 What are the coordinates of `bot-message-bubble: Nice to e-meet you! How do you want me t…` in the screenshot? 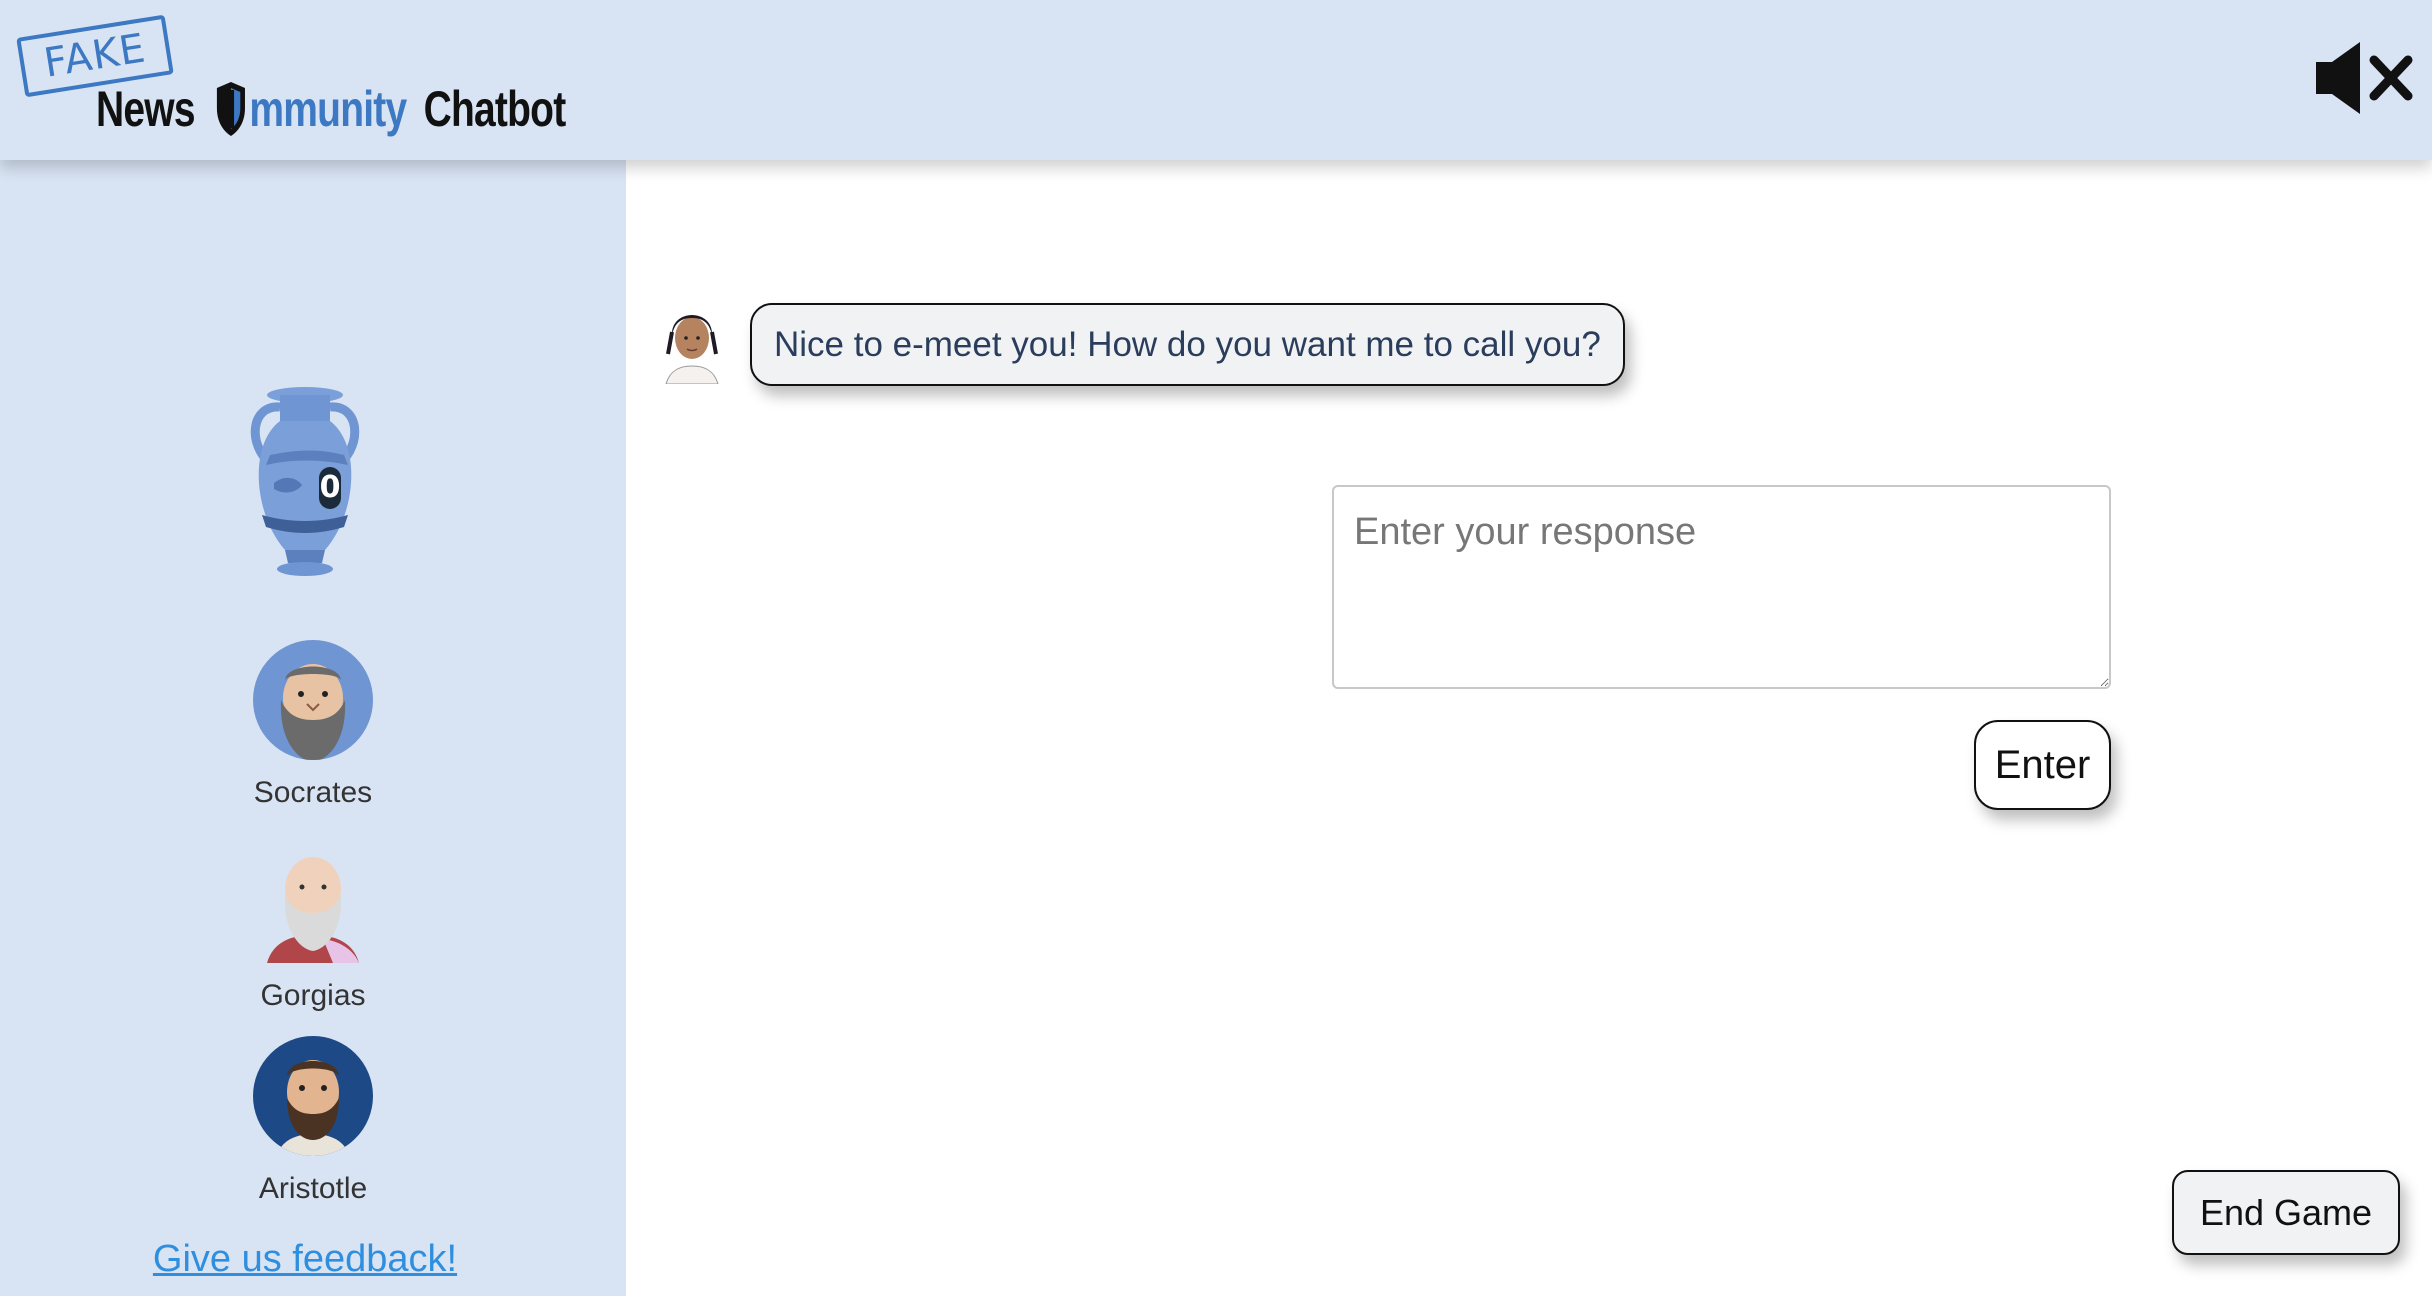 It's located at (1187, 344).